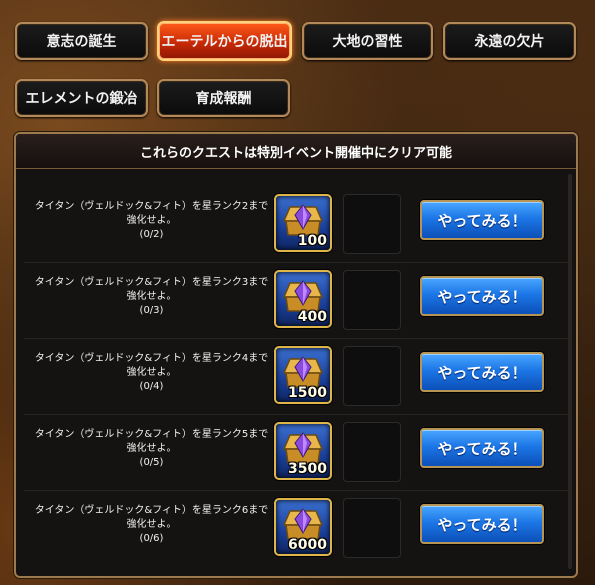  I want to click on tab-will-birth: 意志の誕生, so click(81, 41).